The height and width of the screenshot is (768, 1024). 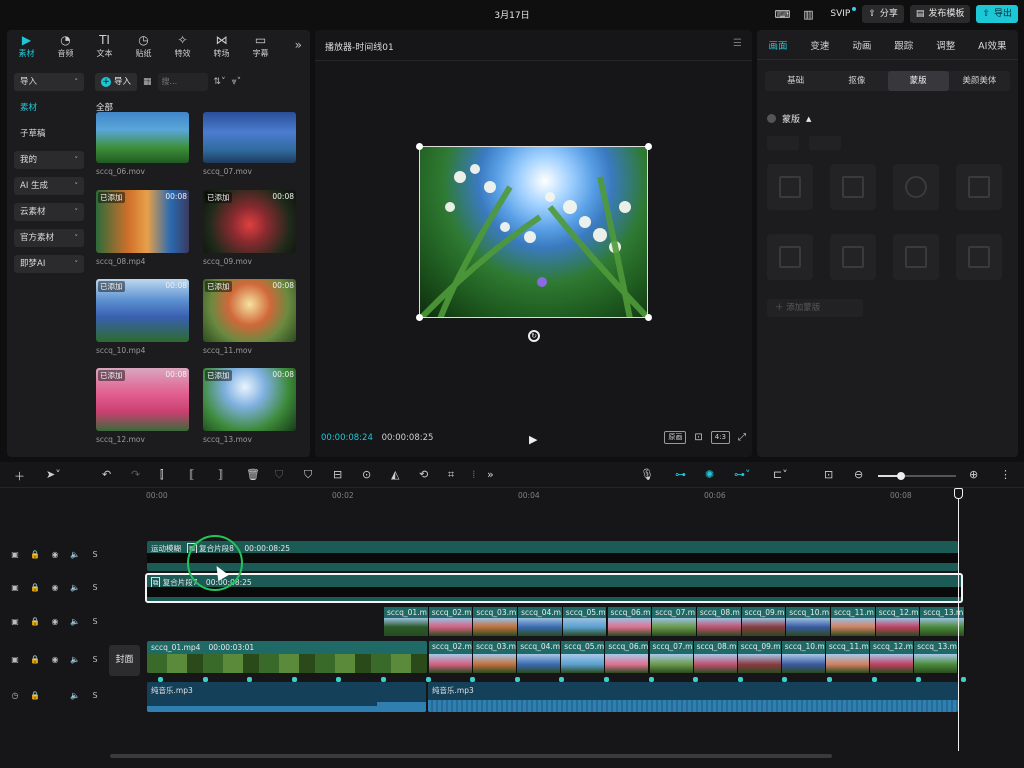 What do you see at coordinates (496, 612) in the screenshot?
I see `overlay-clip-label: sccq_03.m` at bounding box center [496, 612].